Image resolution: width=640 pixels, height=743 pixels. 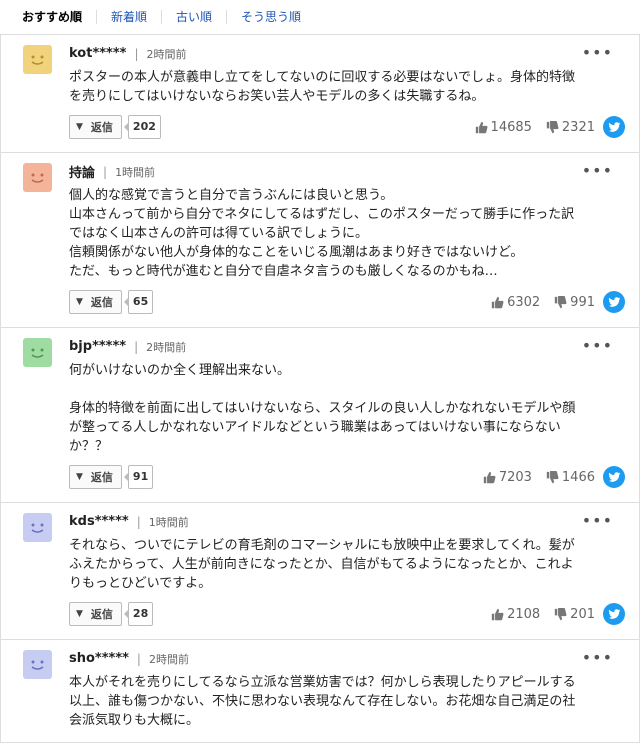 I want to click on vote-group: 2108 201, so click(x=536, y=614).